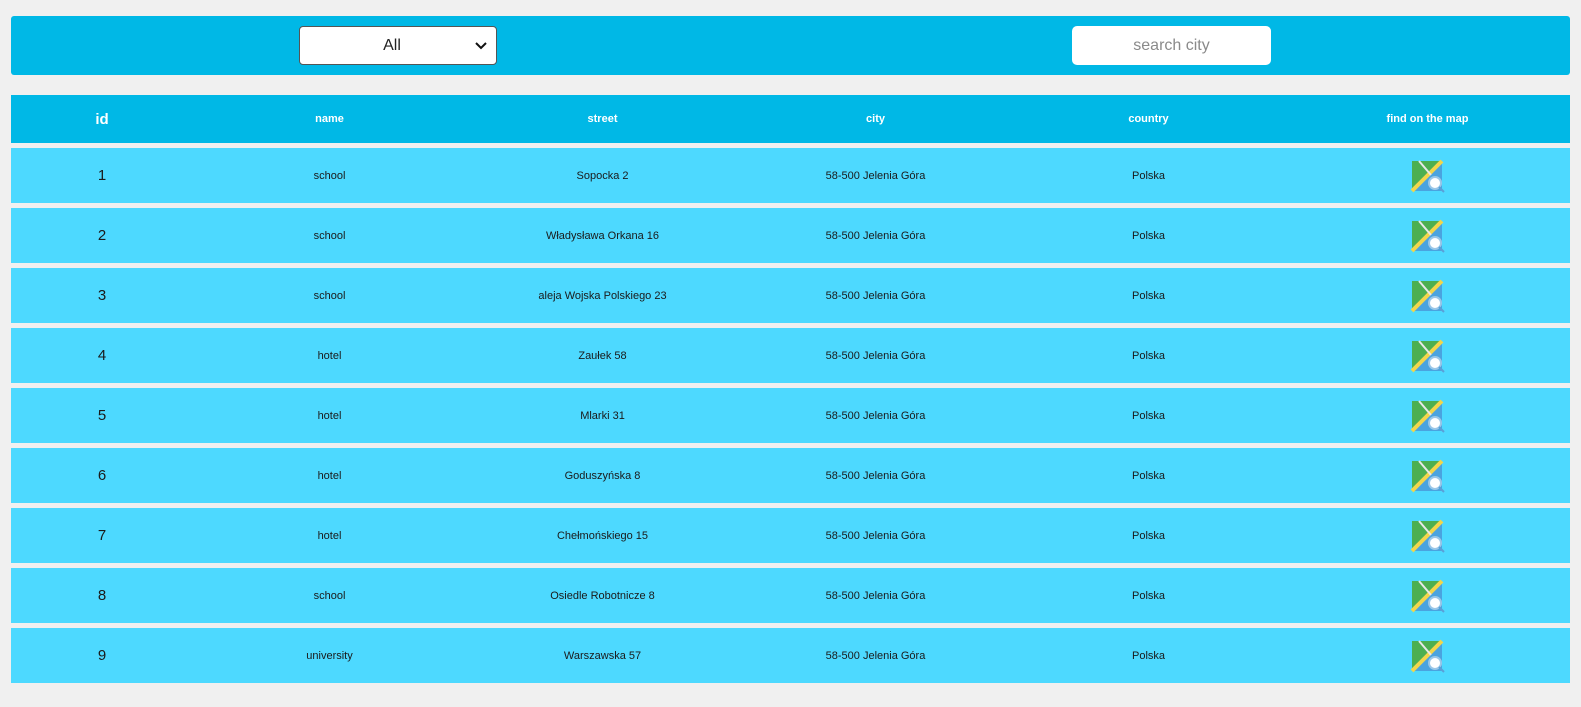 The width and height of the screenshot is (1581, 707). What do you see at coordinates (102, 295) in the screenshot?
I see `cell-id: 3` at bounding box center [102, 295].